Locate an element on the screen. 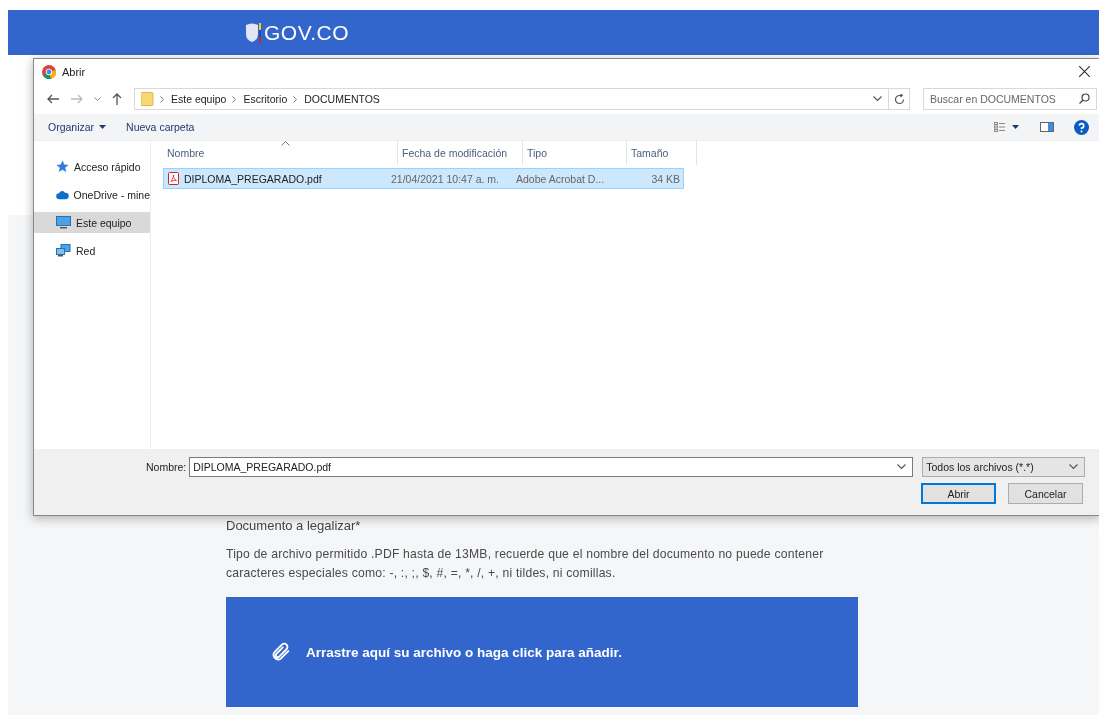  pdf-file-icon is located at coordinates (173, 178).